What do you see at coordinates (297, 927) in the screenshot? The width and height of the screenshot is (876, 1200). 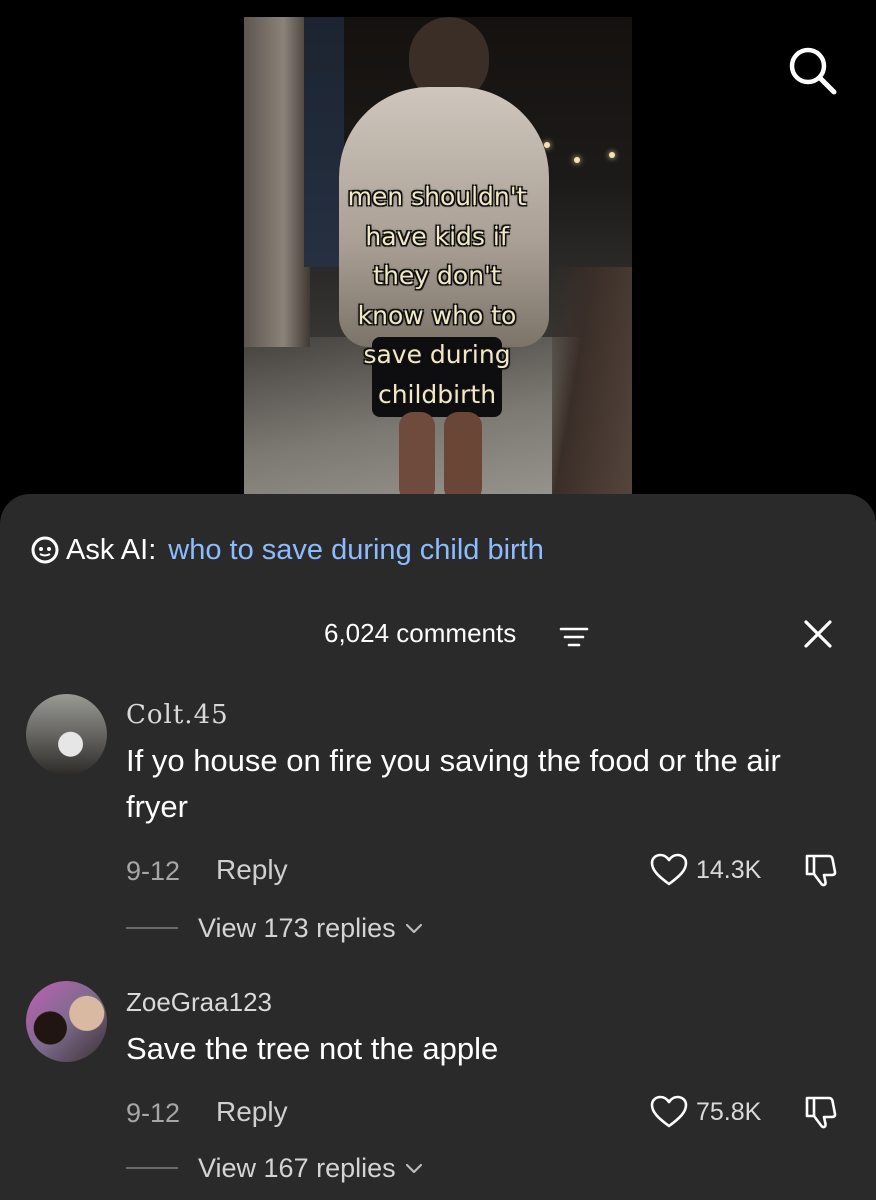 I see `view-replies-label: View 173 replies` at bounding box center [297, 927].